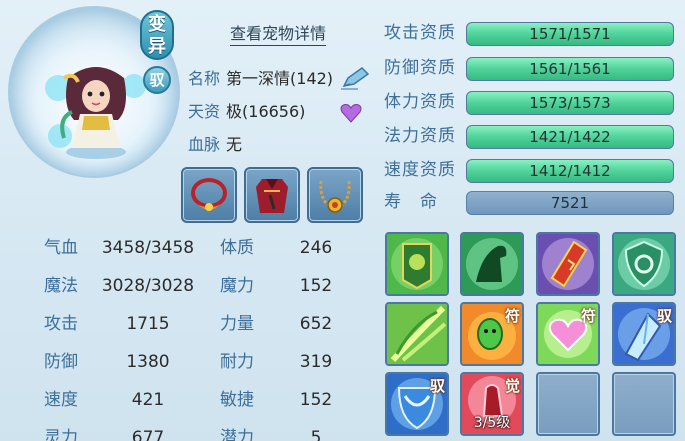  Describe the element at coordinates (204, 78) in the screenshot. I see `pet-name-label: 名称` at that location.